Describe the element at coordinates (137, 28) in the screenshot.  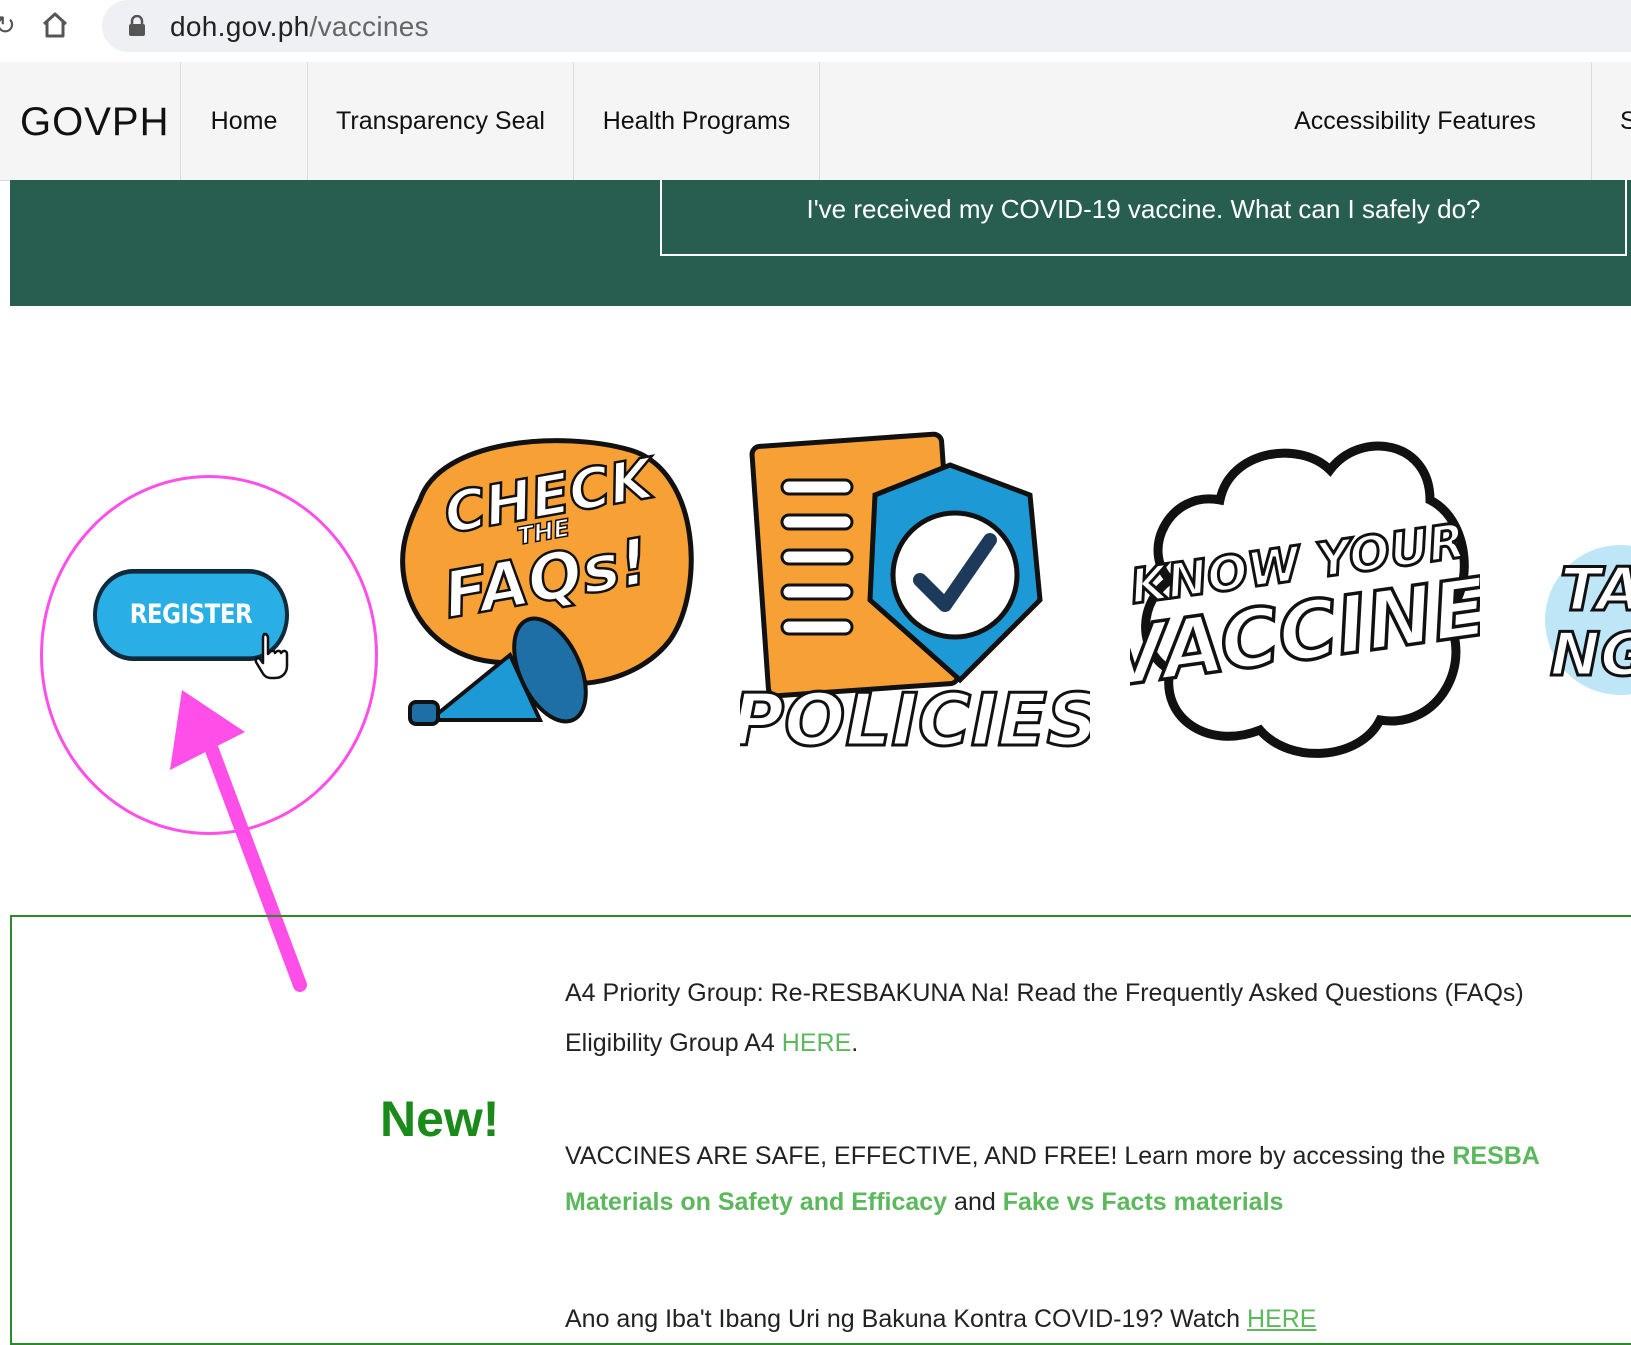
I see `lock-icon` at that location.